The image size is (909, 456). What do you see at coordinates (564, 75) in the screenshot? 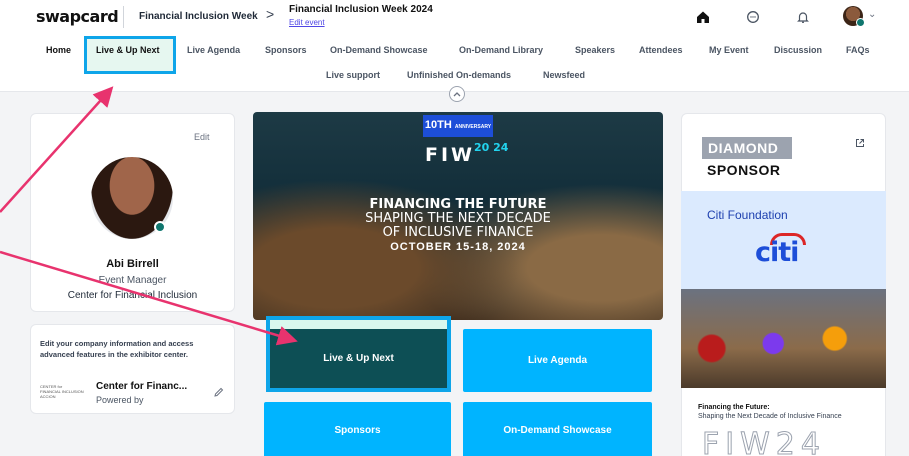
I see `nav-newsfeed: Newsfeed` at bounding box center [564, 75].